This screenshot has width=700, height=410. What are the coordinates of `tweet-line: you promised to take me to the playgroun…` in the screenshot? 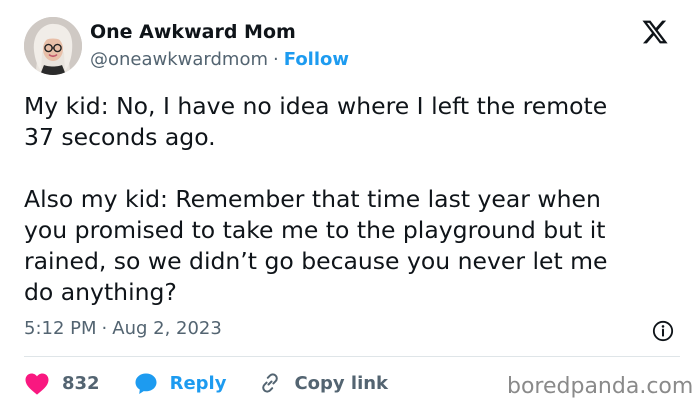 It's located at (315, 230).